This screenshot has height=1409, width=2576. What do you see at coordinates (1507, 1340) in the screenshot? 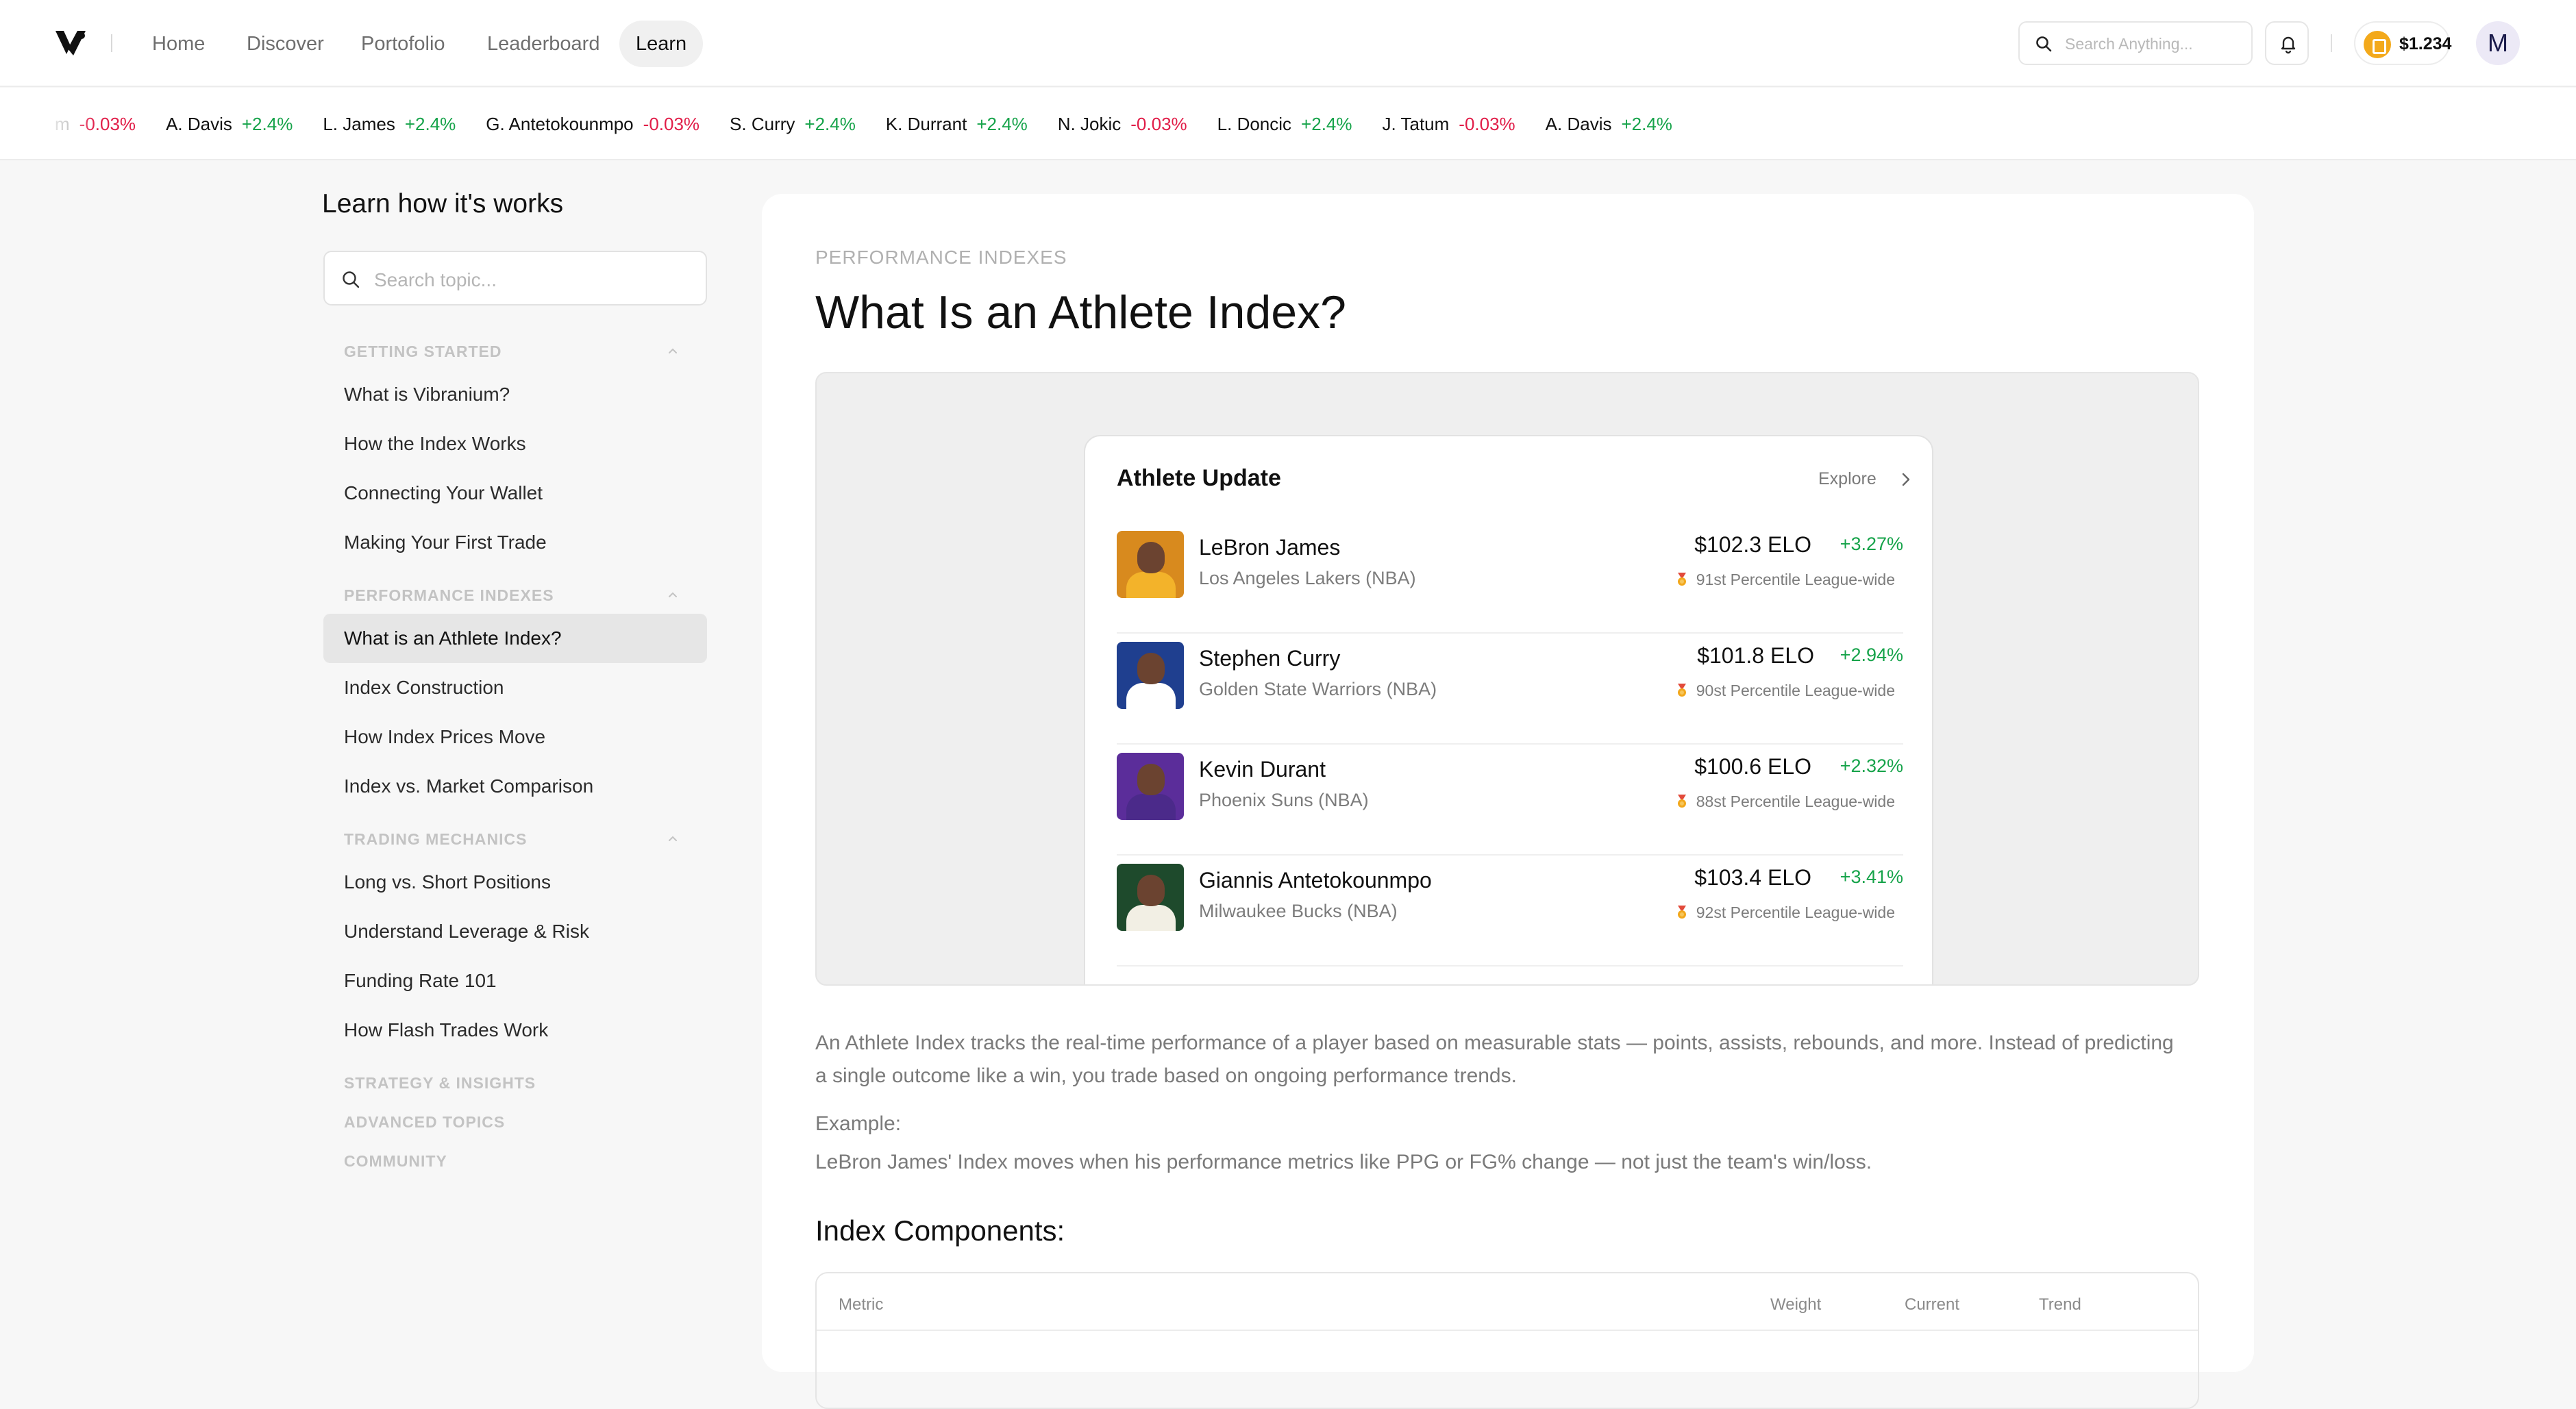
I see `index-components-table: Metric Weight Current Trend` at bounding box center [1507, 1340].